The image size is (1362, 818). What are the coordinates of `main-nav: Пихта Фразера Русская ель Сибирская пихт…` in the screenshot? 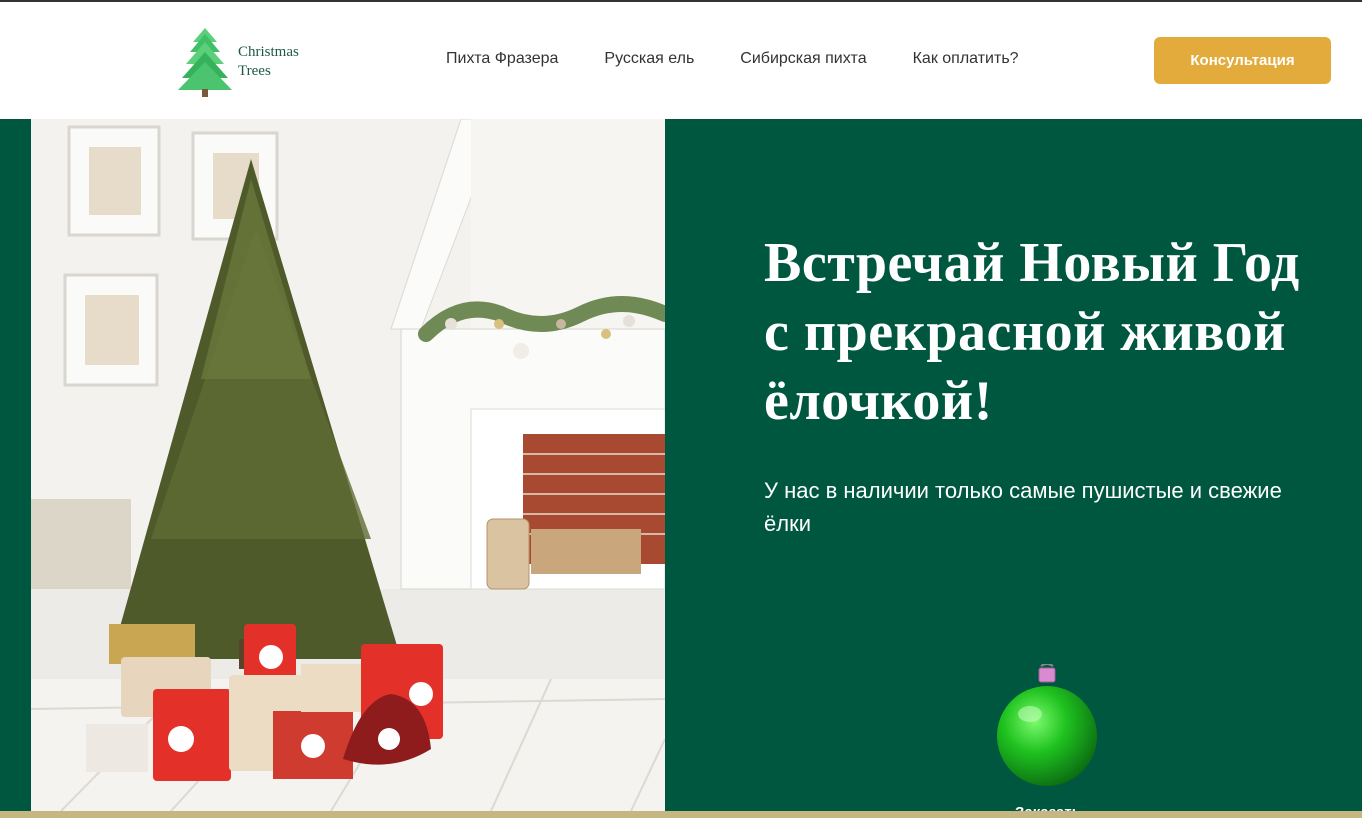 It's located at (732, 59).